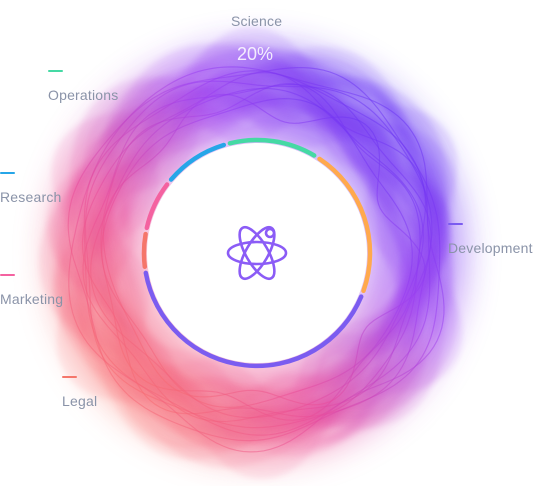 Image resolution: width=537 pixels, height=491 pixels. I want to click on legend-item-operations: Operations, so click(83, 86).